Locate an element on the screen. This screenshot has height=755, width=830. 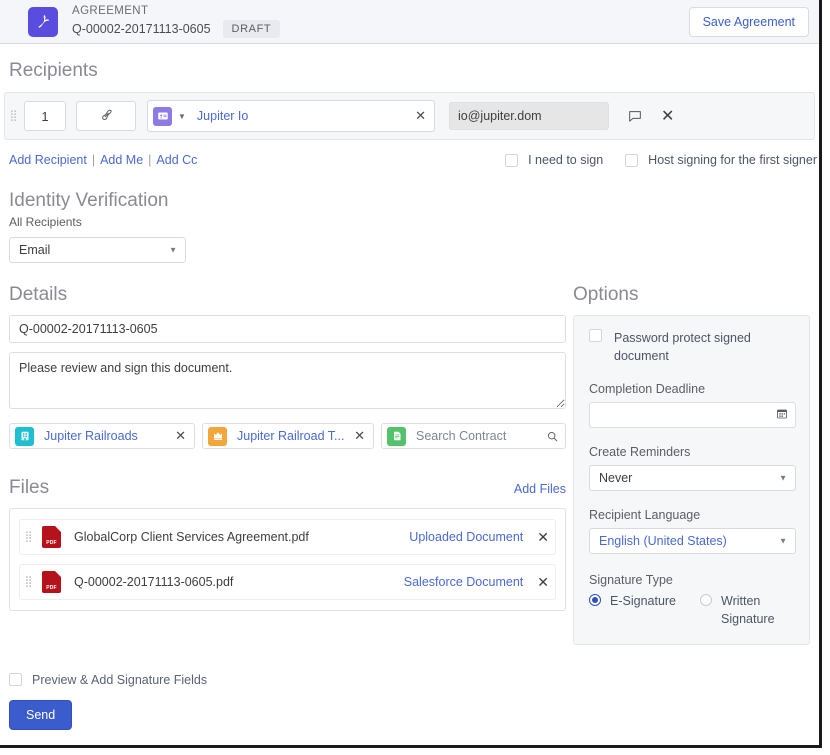
create-reminders-value: Never is located at coordinates (616, 478).